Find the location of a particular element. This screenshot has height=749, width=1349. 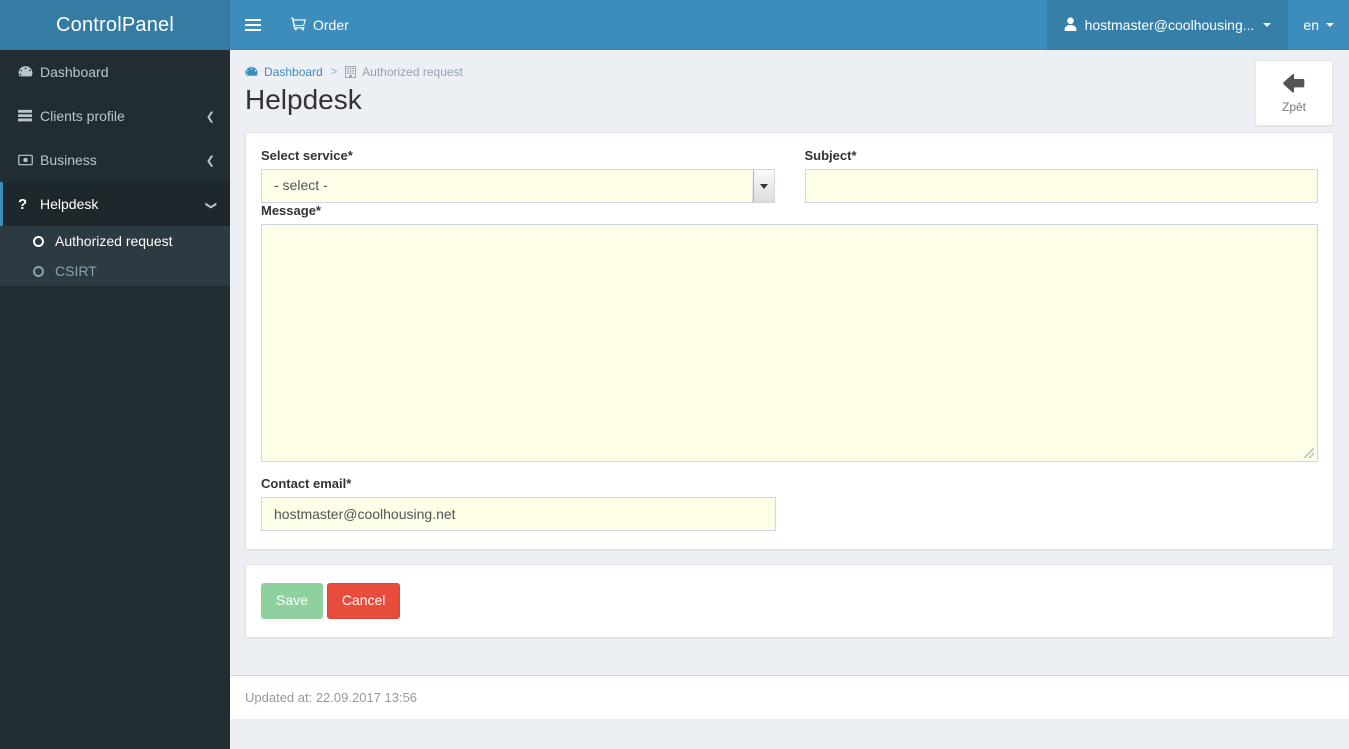

form-actions-panel-body: Save Cancel is located at coordinates (789, 601).